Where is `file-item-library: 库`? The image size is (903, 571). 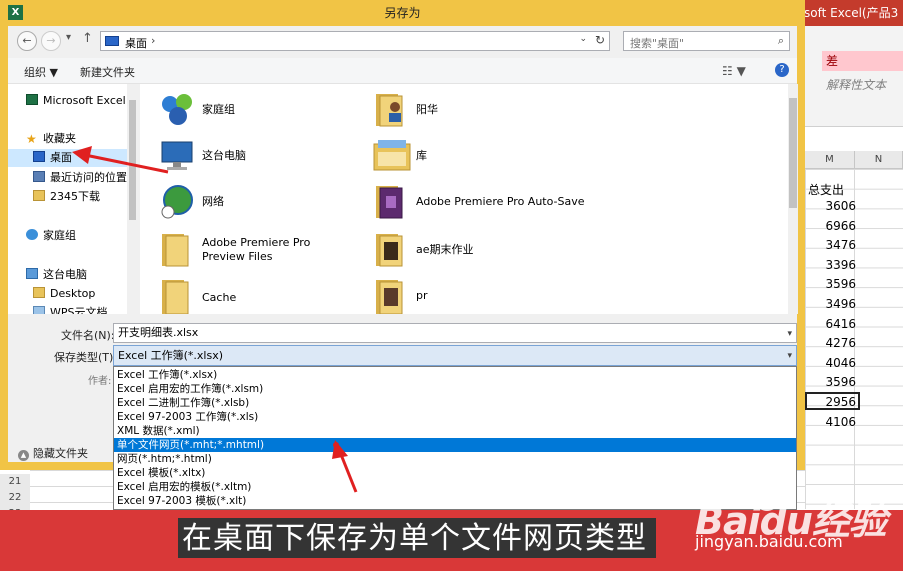
file-item-library: 库 is located at coordinates (482, 156).